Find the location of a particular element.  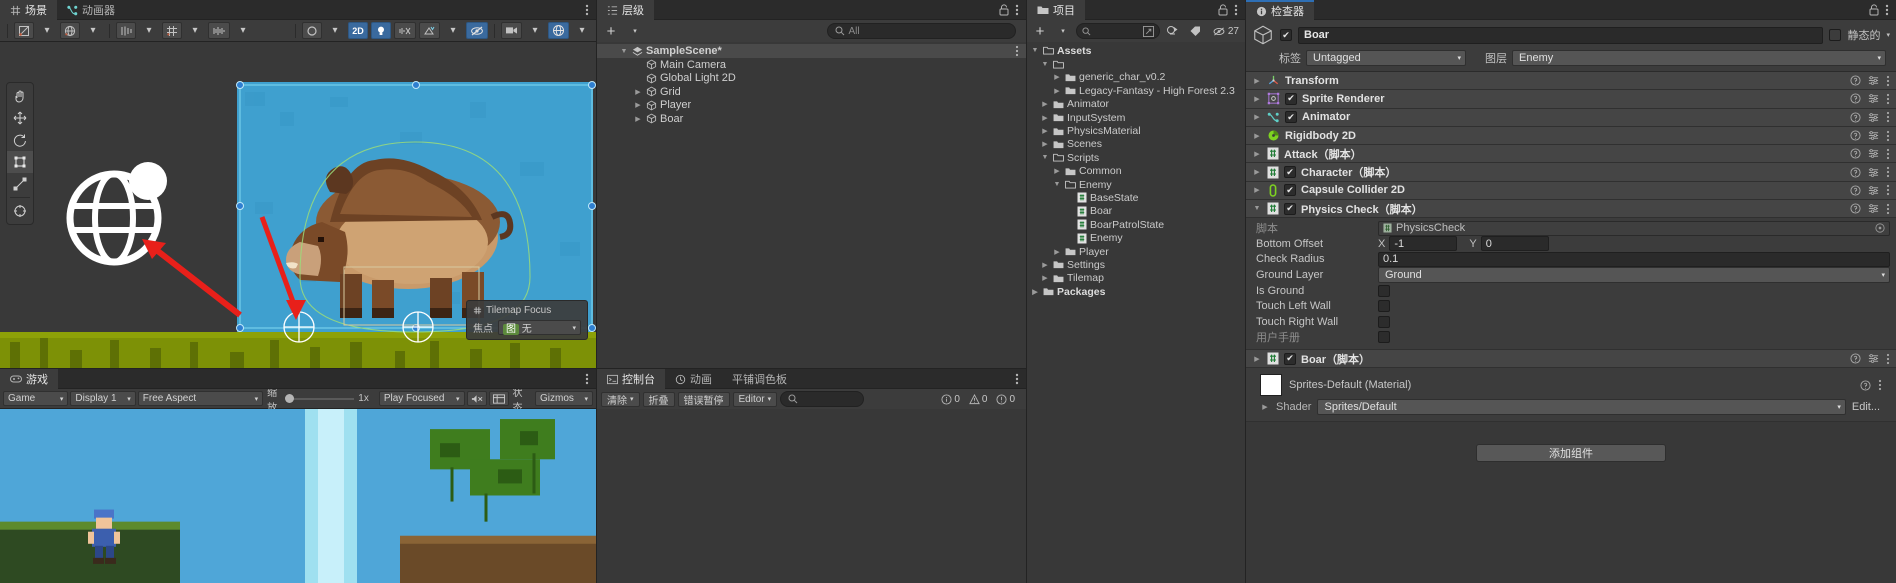

inspector-layer-dropdown: Enemy ▾ is located at coordinates (1699, 58).